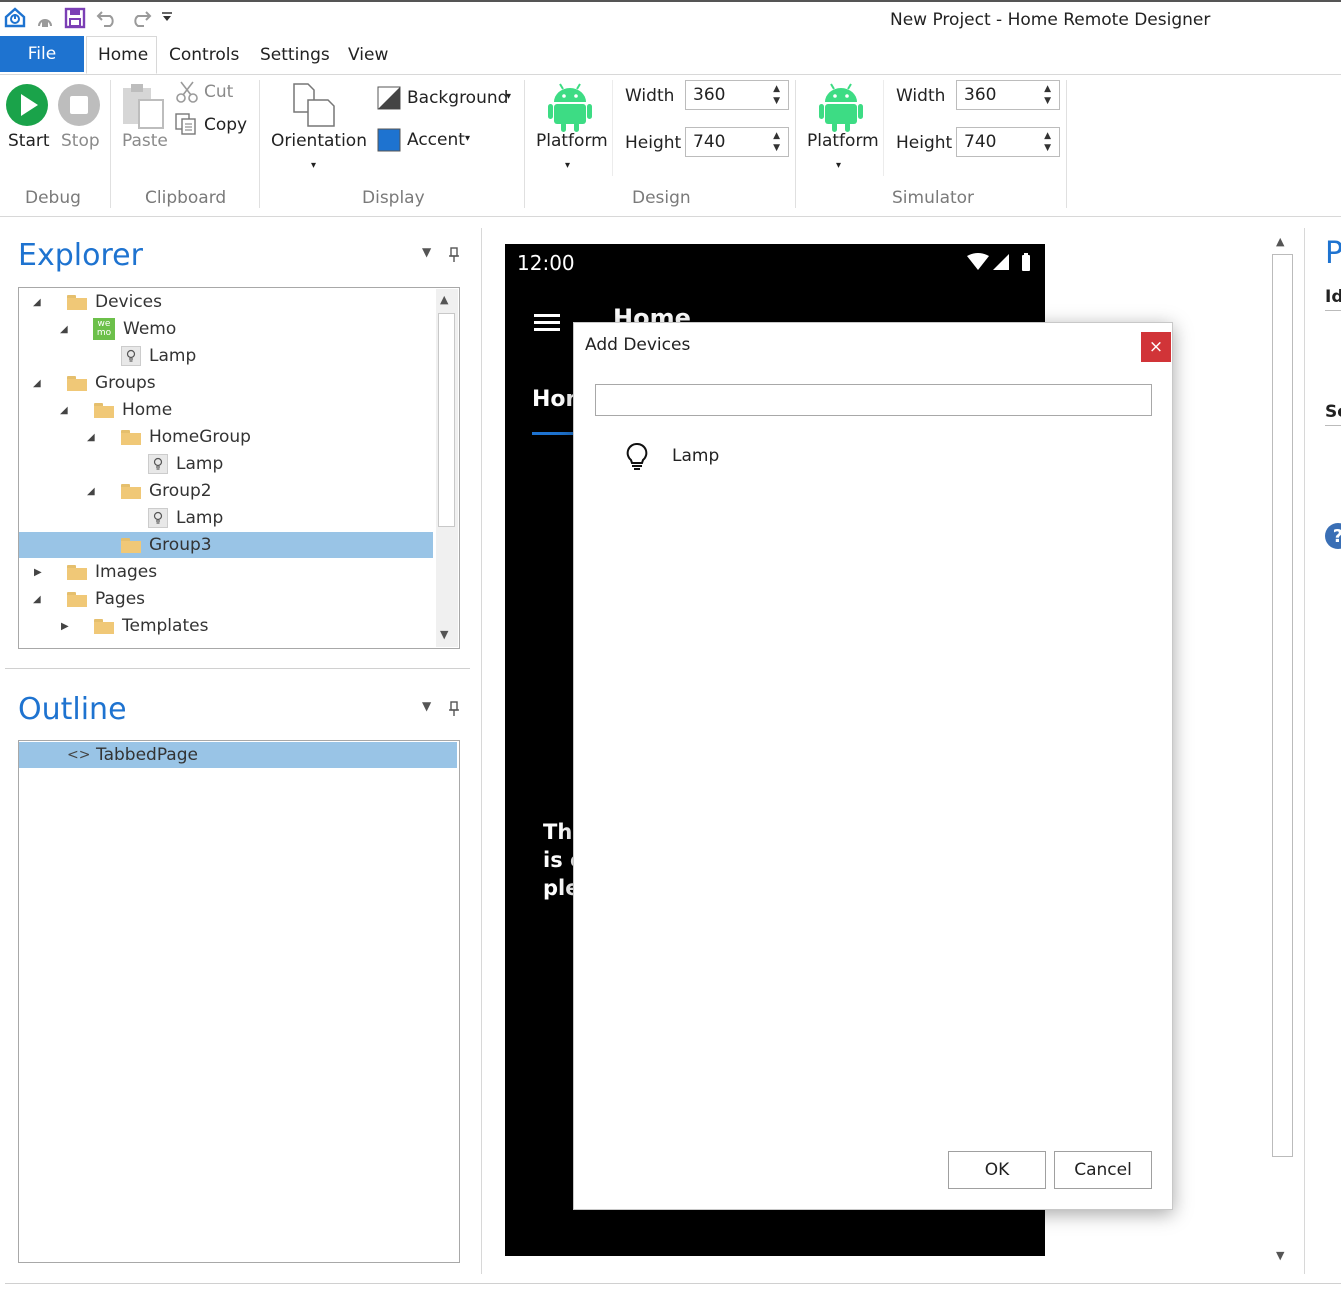 The height and width of the screenshot is (1291, 1341). What do you see at coordinates (108, 18) in the screenshot?
I see `undo-icon` at bounding box center [108, 18].